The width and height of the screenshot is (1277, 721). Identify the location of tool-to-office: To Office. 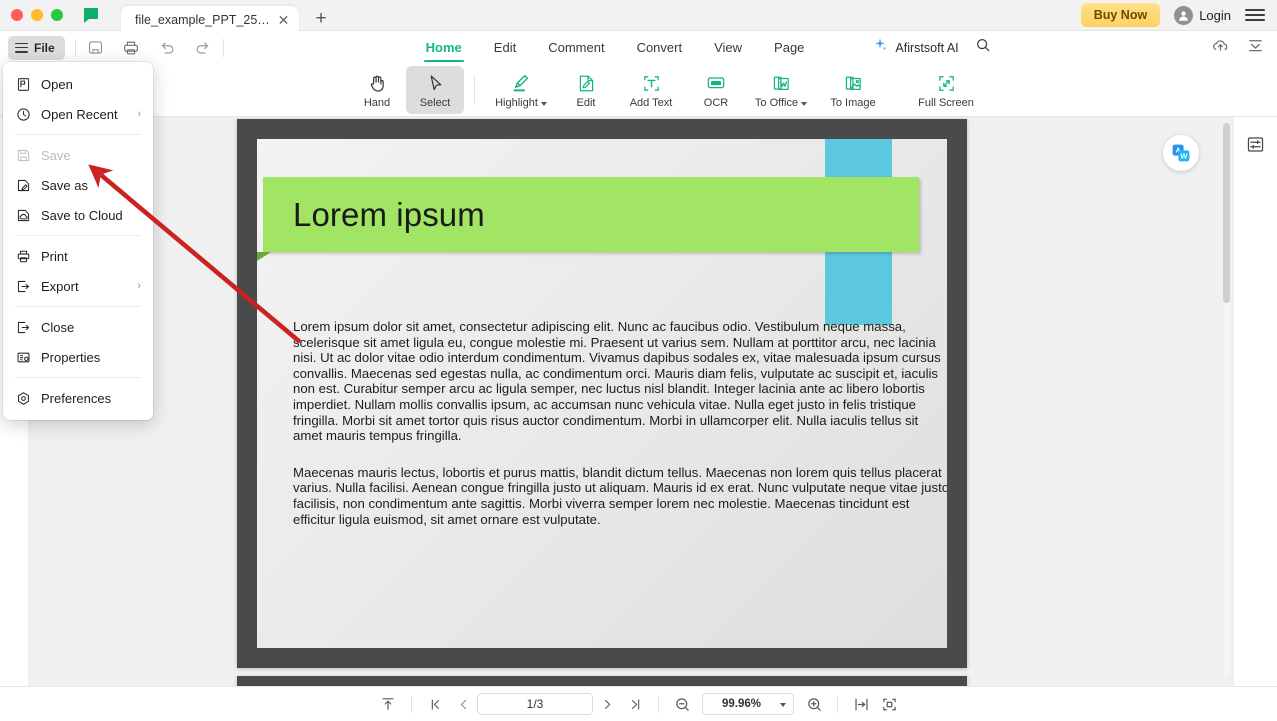
(781, 90).